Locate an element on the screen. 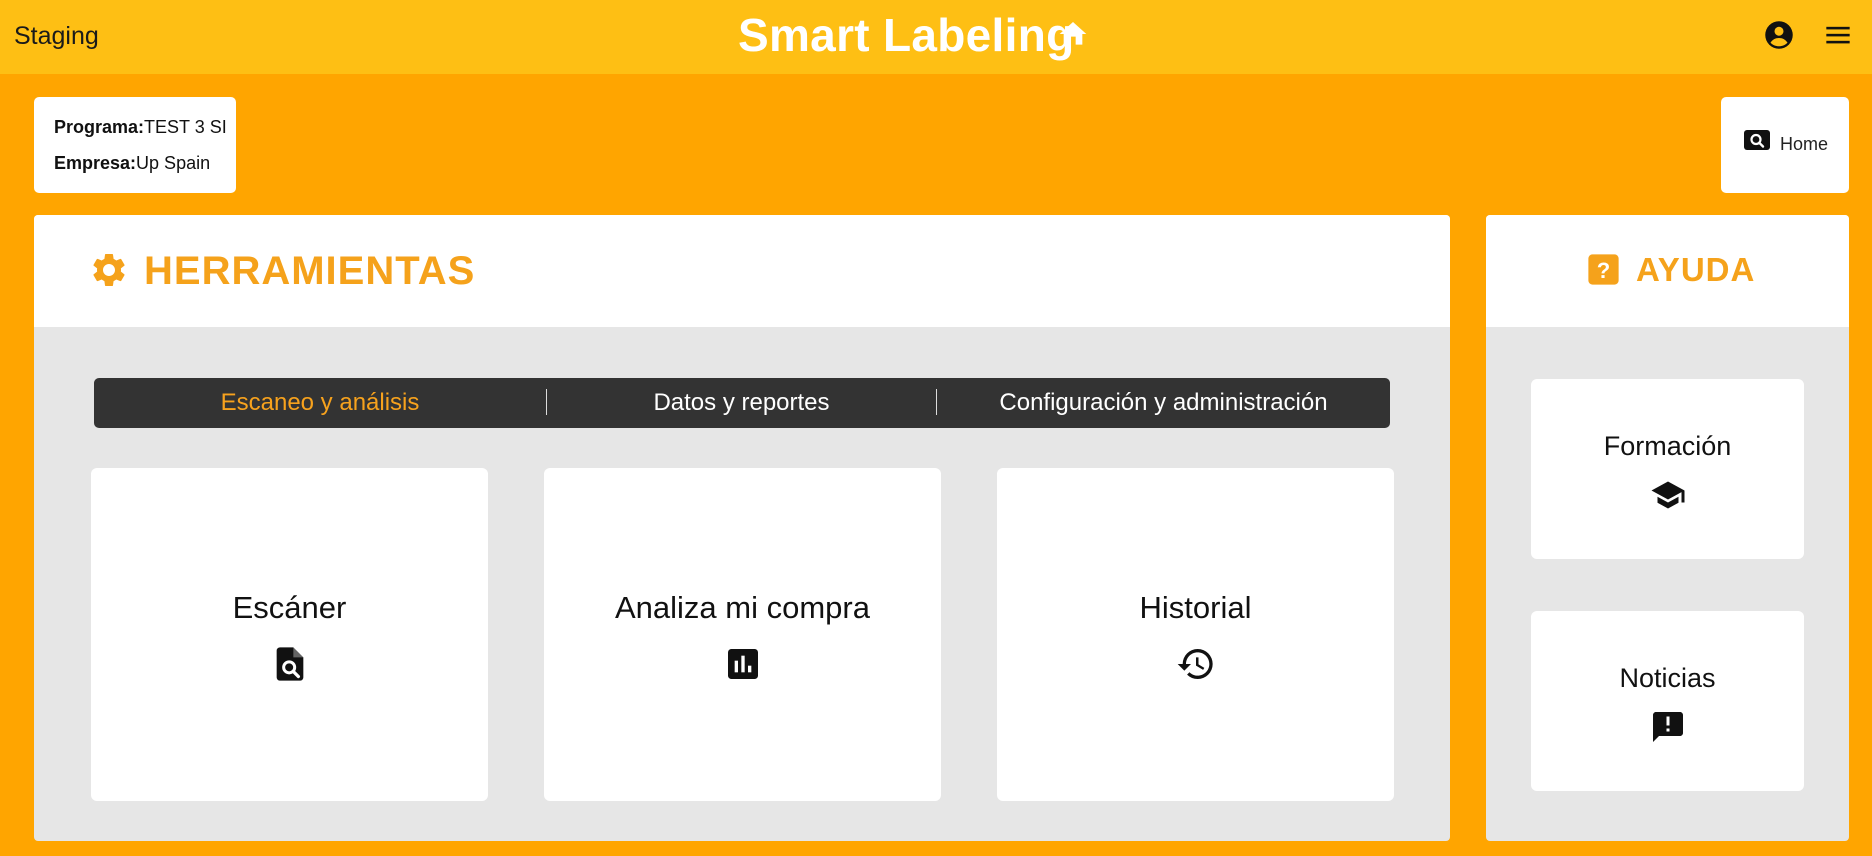  account-circle-icon is located at coordinates (1779, 35).